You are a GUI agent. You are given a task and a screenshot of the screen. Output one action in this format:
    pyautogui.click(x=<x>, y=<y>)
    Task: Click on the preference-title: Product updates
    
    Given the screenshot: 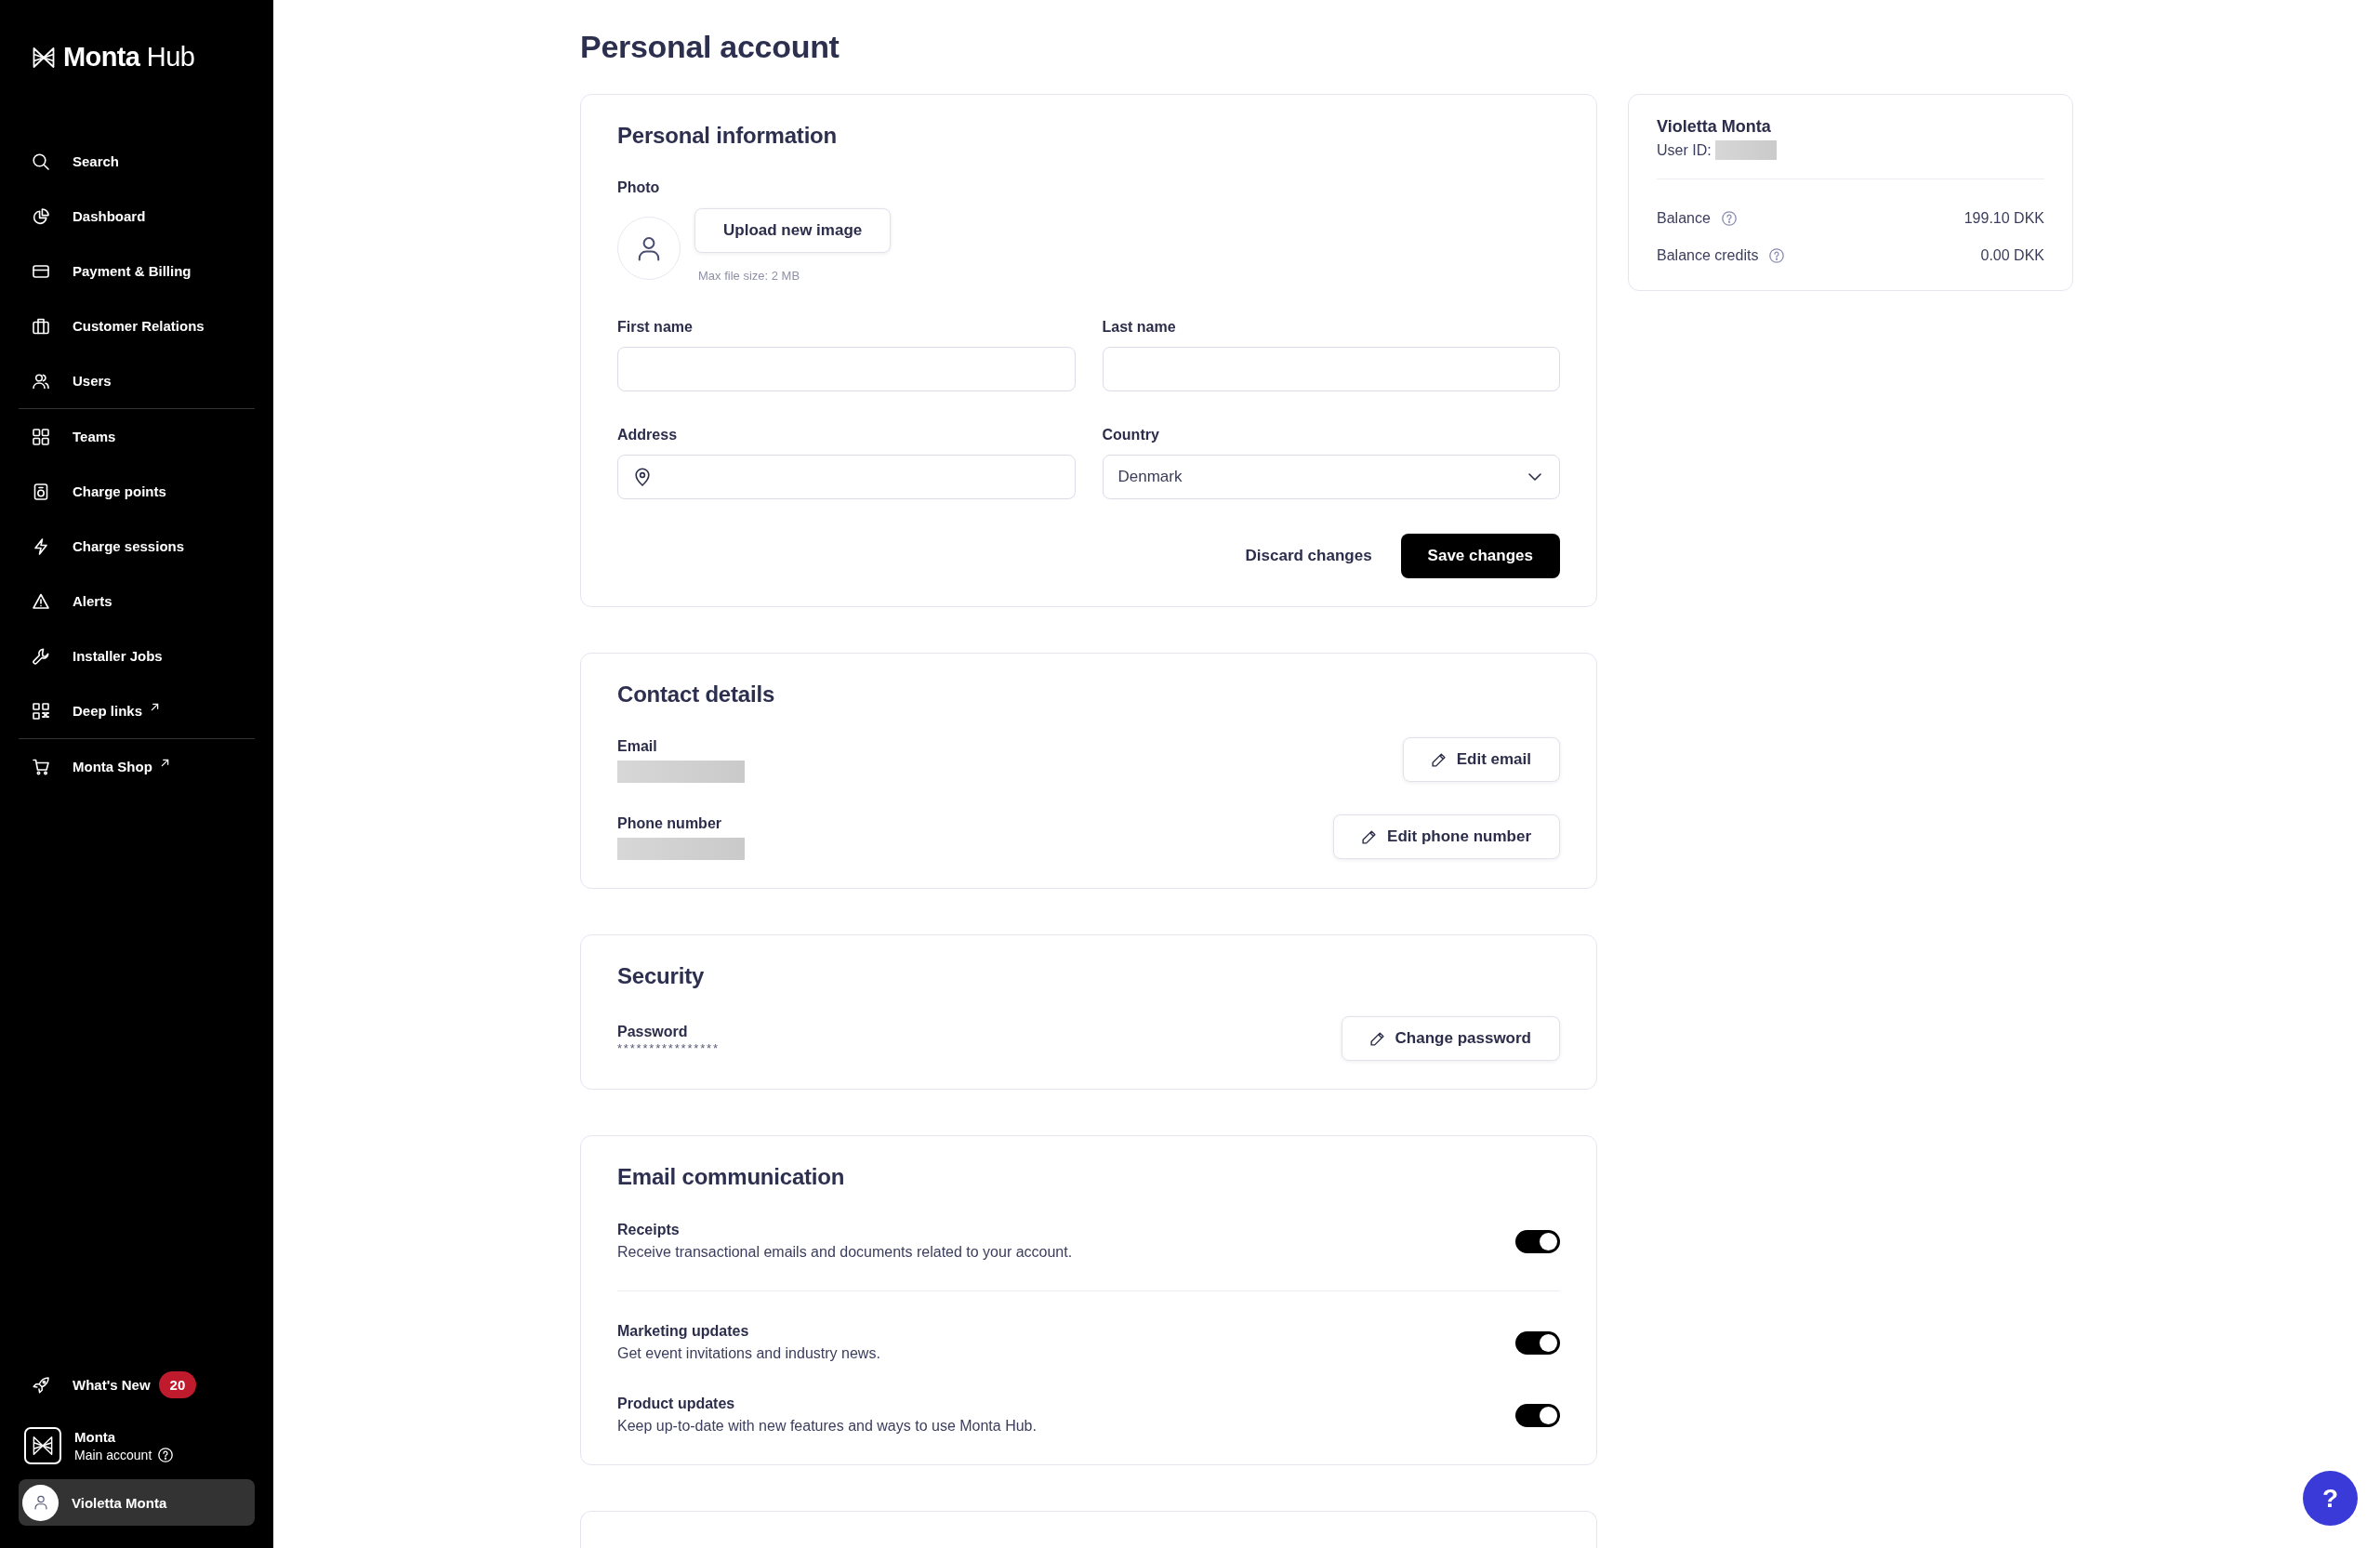 What is the action you would take?
    pyautogui.click(x=676, y=1404)
    